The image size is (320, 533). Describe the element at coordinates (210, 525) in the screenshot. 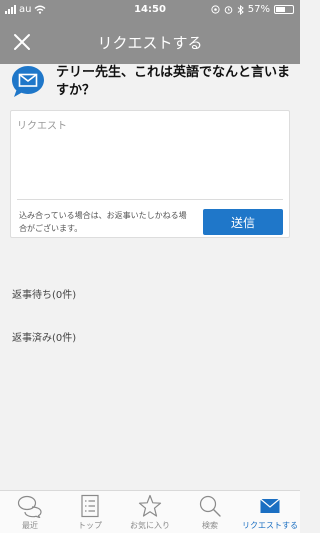

I see `tab-label: 検索` at that location.